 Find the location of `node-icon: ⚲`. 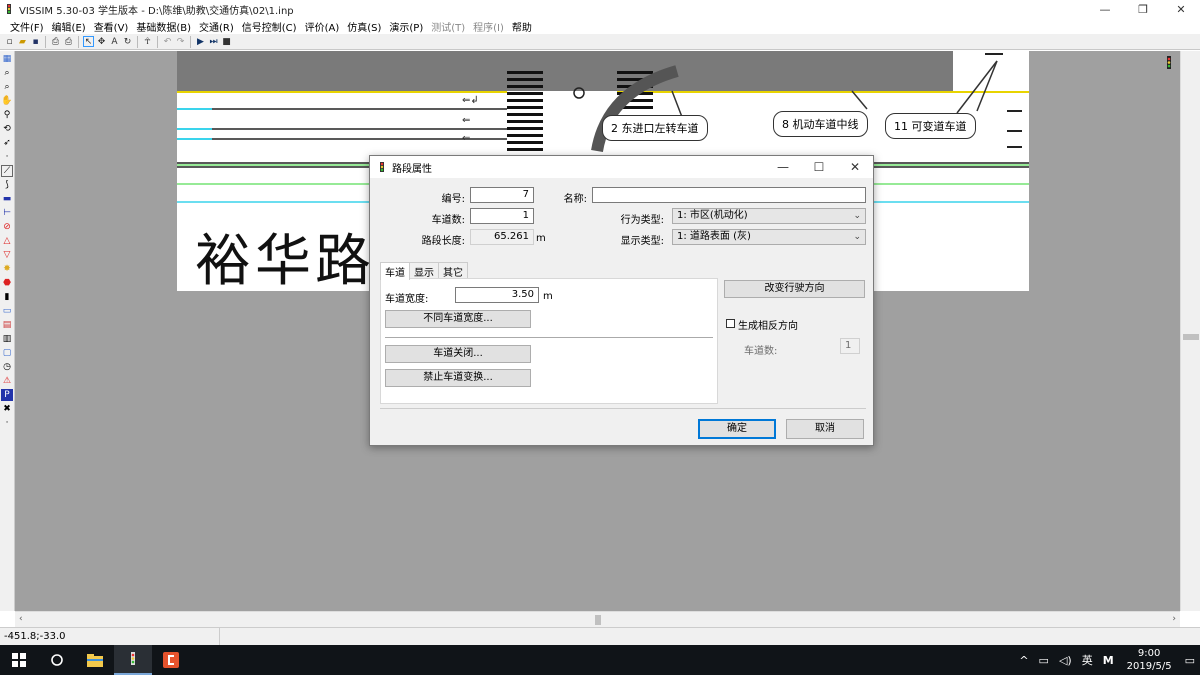

node-icon: ⚲ is located at coordinates (7, 115).